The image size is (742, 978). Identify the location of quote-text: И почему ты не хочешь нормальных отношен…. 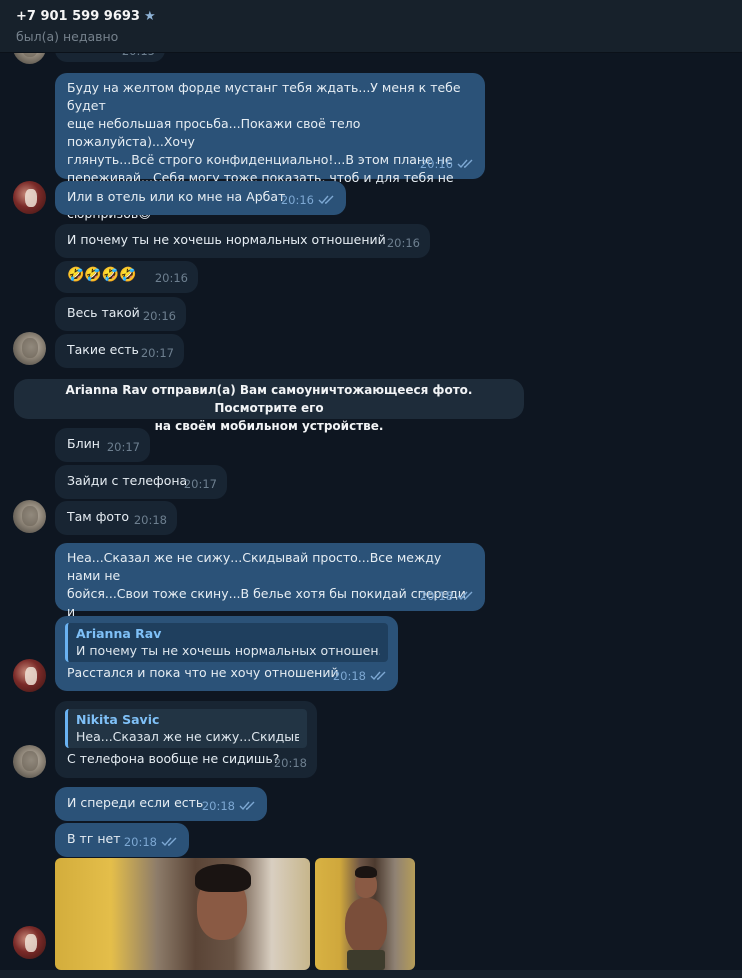
(228, 650).